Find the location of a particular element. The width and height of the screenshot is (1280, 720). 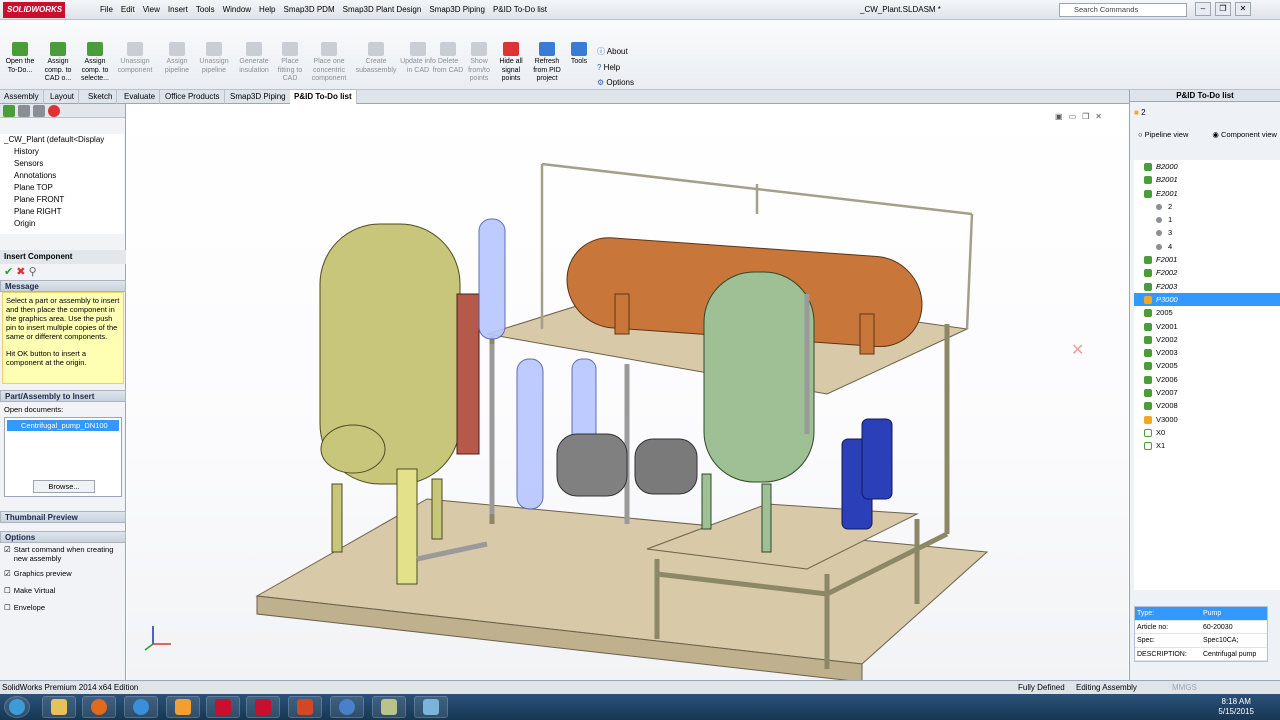

todo-item: B2001 is located at coordinates (1207, 179).